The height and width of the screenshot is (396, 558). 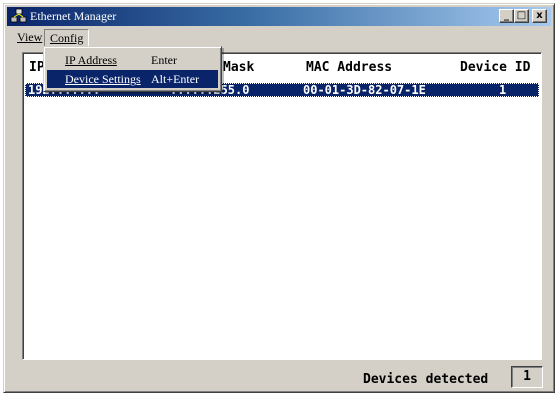 I want to click on menu-item-device-settings: Device Settings Alt+Enter, so click(x=132, y=79).